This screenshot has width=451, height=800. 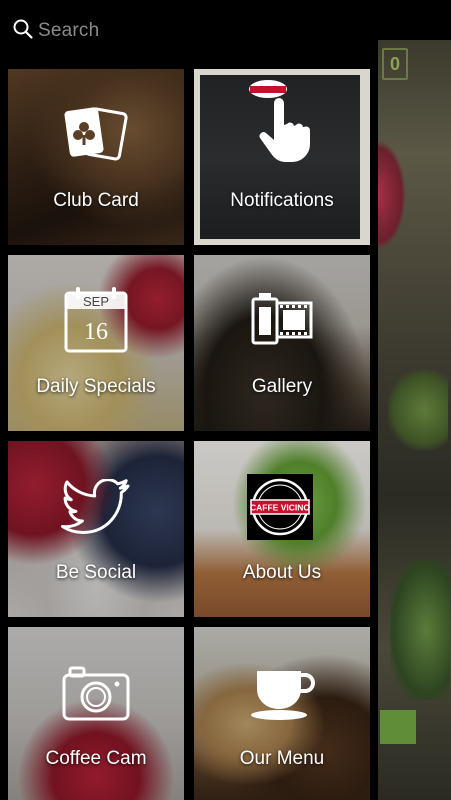 I want to click on calendar-day: 16, so click(x=96, y=332).